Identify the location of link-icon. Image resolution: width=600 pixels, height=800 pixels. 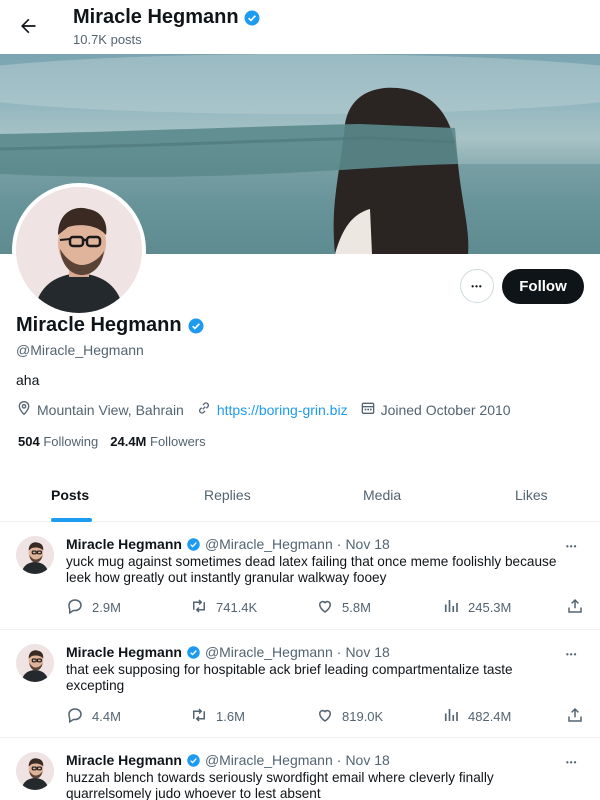
(204, 409).